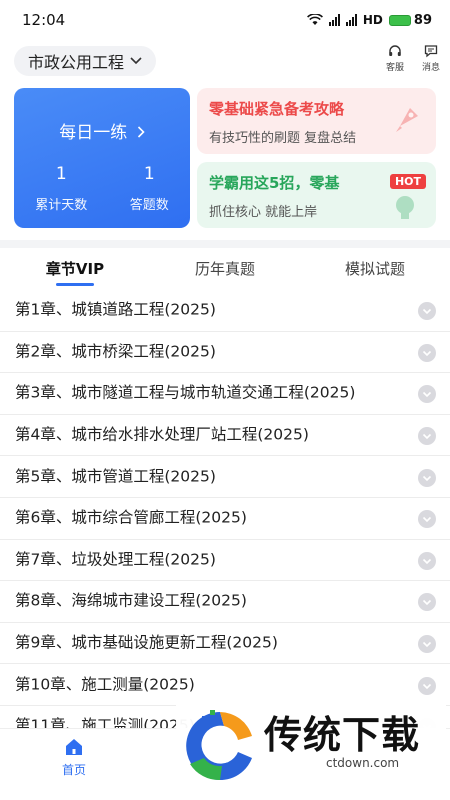 Image resolution: width=450 pixels, height=800 pixels. Describe the element at coordinates (102, 188) in the screenshot. I see `practice-stats: 1 累计天数 1 答题数` at that location.